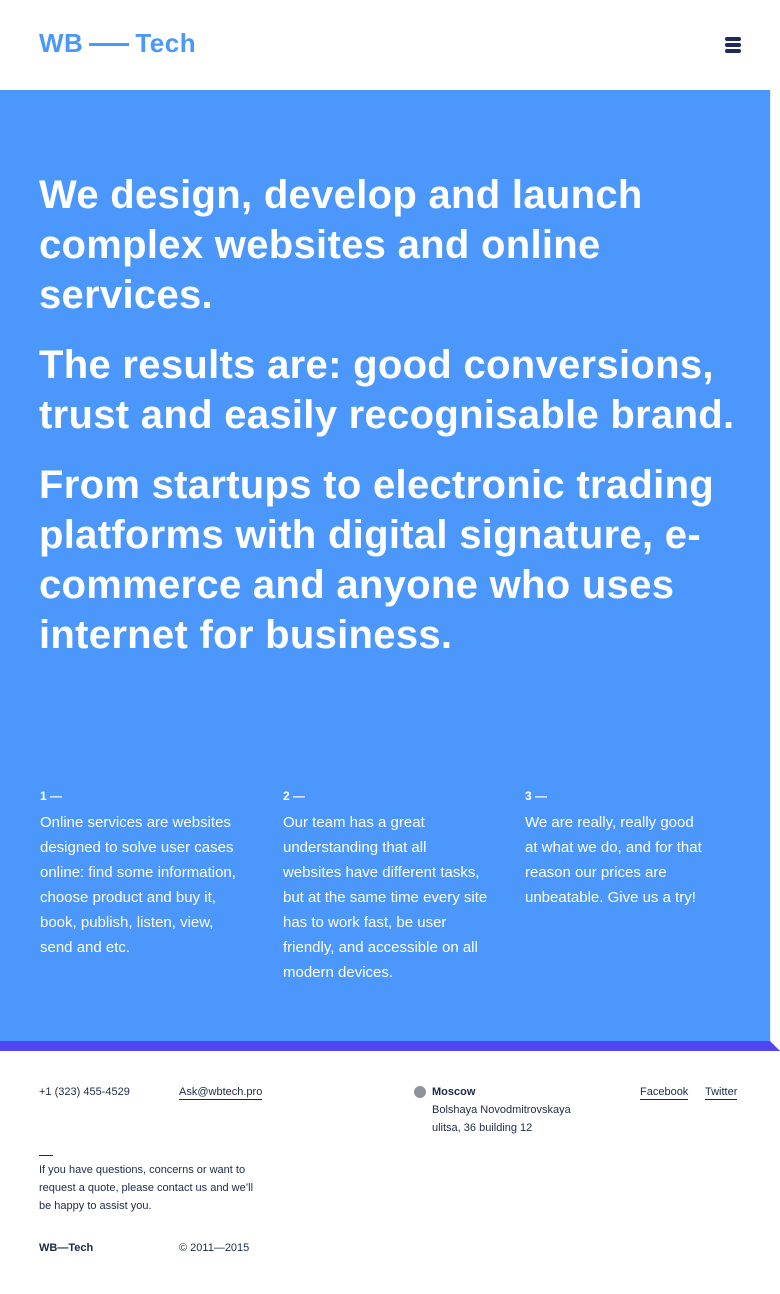  I want to click on twitter-link: Twitter, so click(721, 1093).